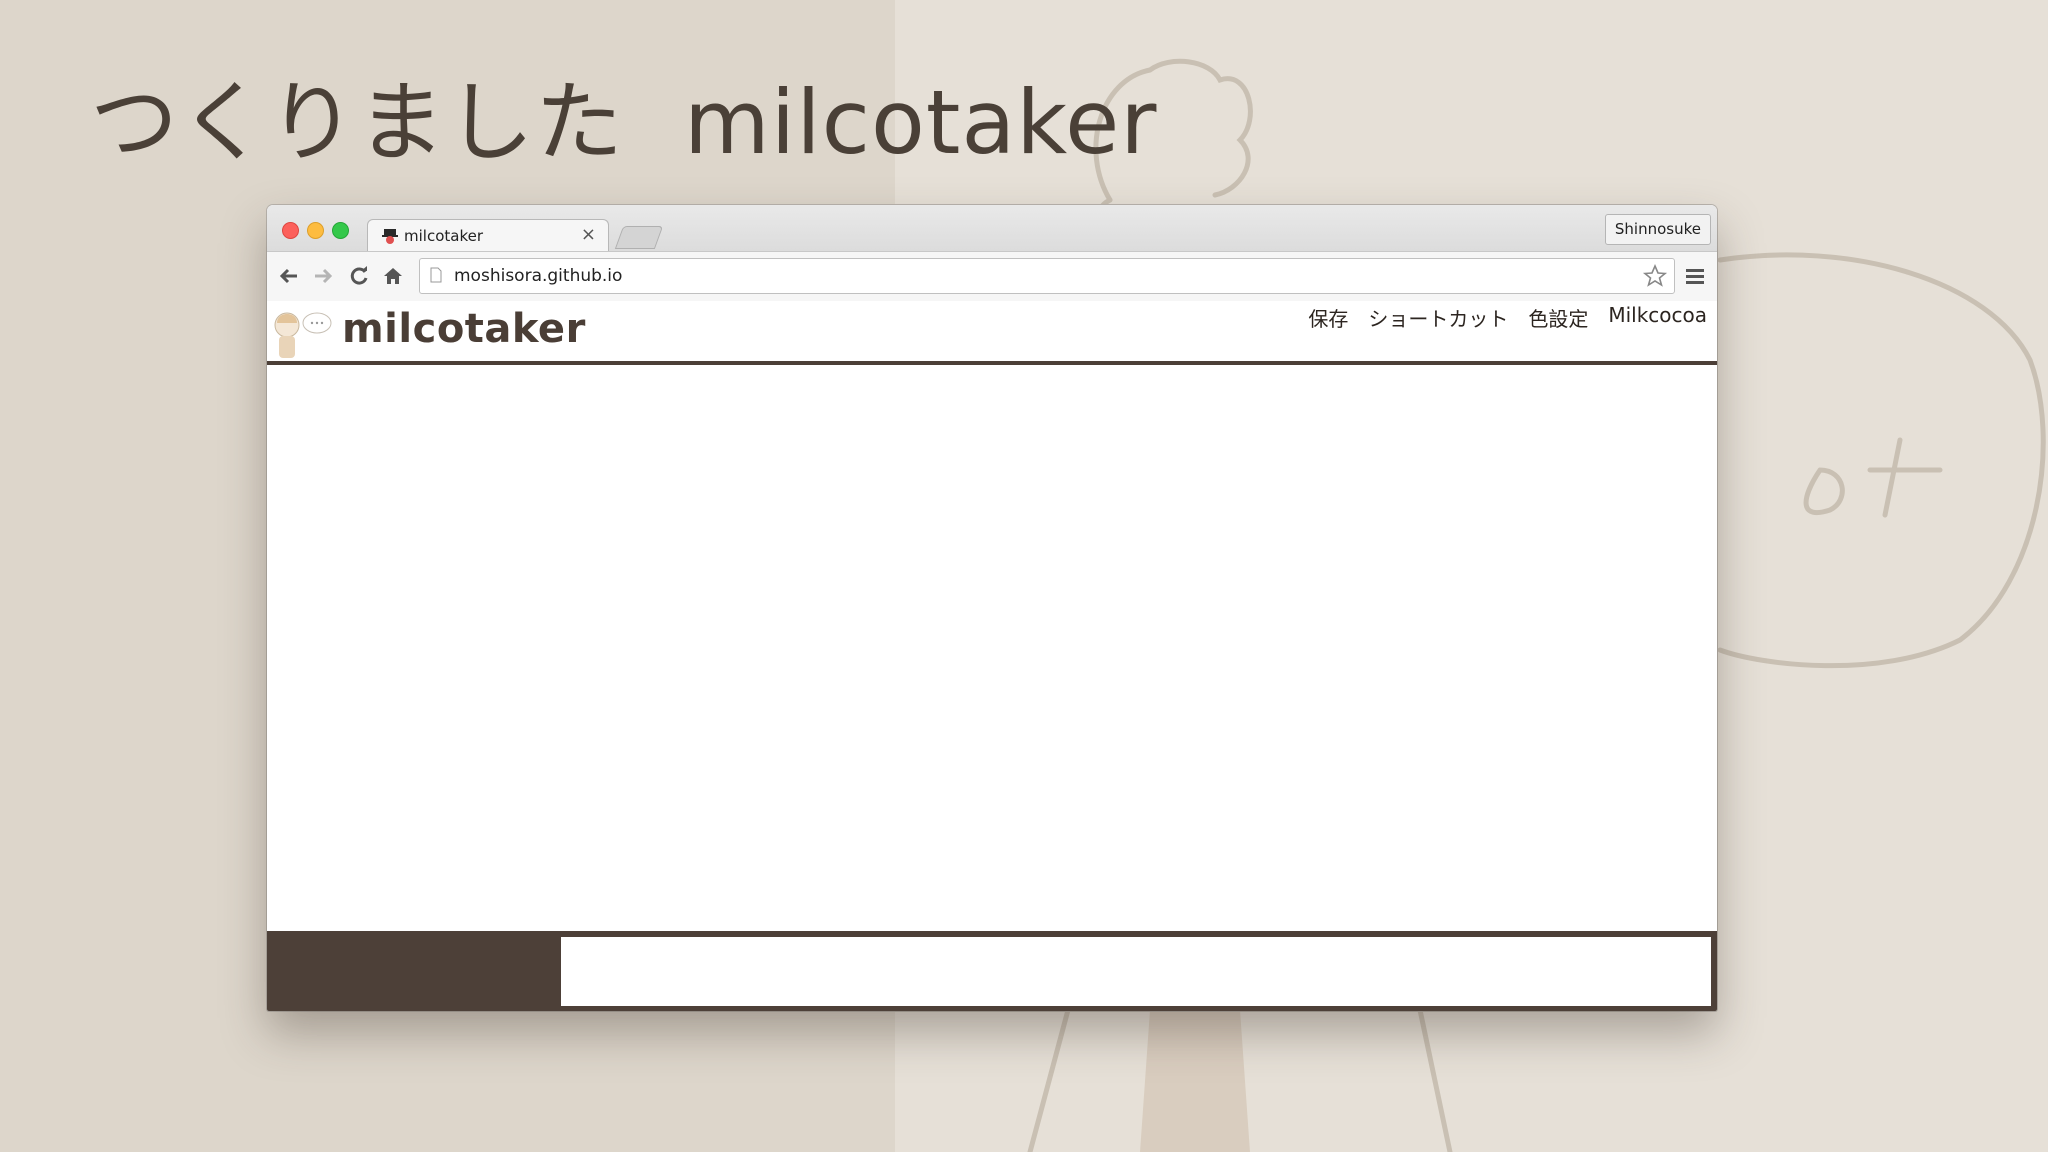 This screenshot has width=2048, height=1152. Describe the element at coordinates (290, 230) in the screenshot. I see `close-window-button` at that location.